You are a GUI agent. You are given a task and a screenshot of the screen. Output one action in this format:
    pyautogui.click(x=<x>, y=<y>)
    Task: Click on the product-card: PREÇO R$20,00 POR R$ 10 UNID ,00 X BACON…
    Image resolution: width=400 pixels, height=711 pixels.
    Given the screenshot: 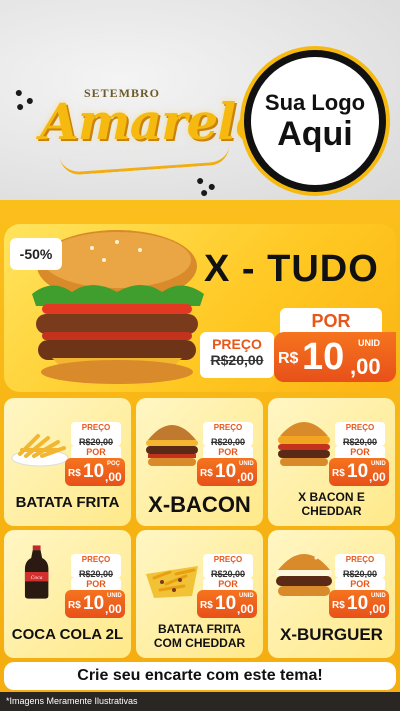 What is the action you would take?
    pyautogui.click(x=331, y=462)
    